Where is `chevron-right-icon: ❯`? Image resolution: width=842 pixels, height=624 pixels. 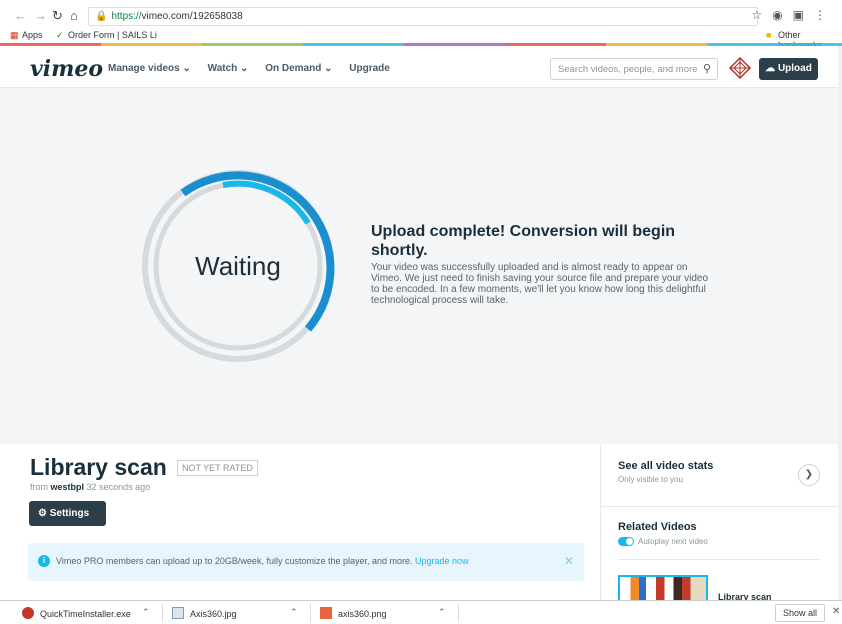
chevron-right-icon: ❯ is located at coordinates (809, 475).